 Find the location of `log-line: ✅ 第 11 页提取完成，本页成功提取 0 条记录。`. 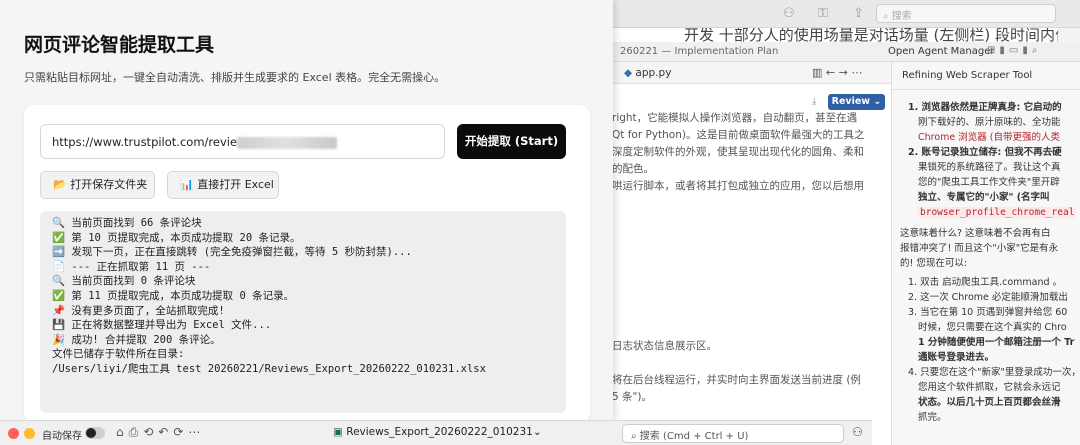

log-line: ✅ 第 11 页提取完成，本页成功提取 0 条记录。 is located at coordinates (173, 295).